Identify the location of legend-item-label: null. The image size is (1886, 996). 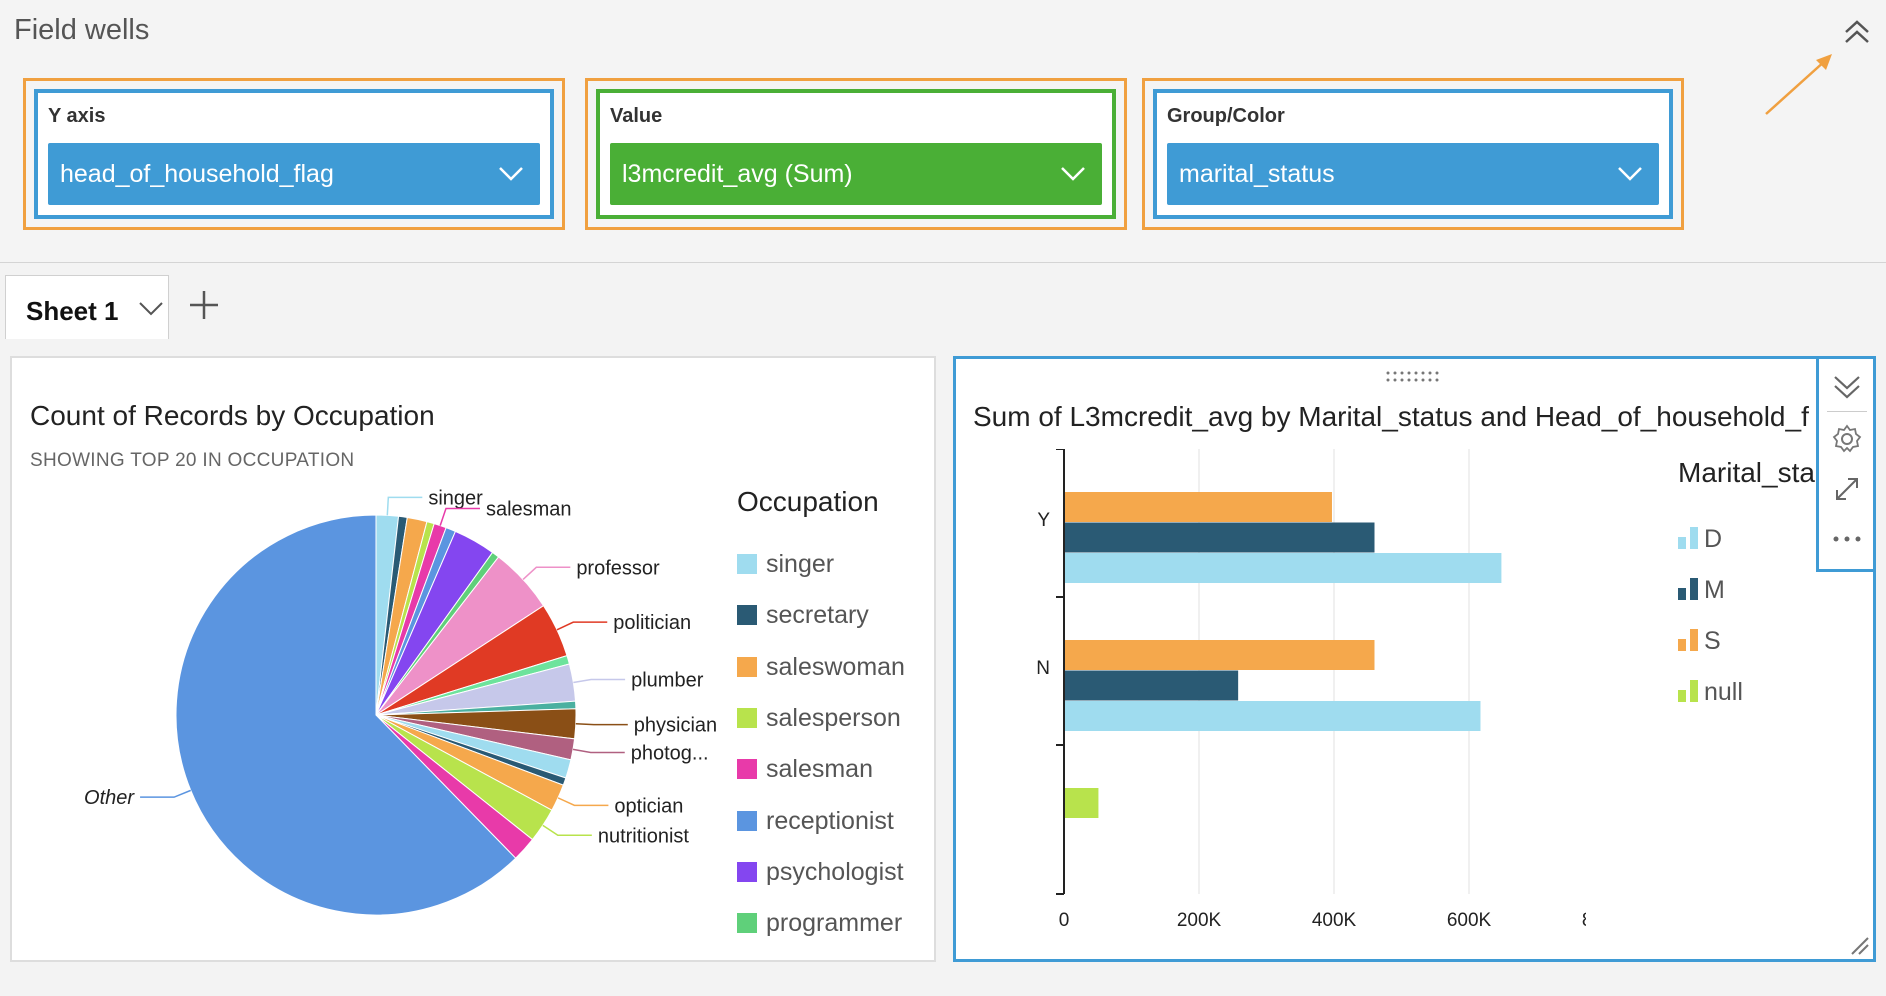
(1723, 692).